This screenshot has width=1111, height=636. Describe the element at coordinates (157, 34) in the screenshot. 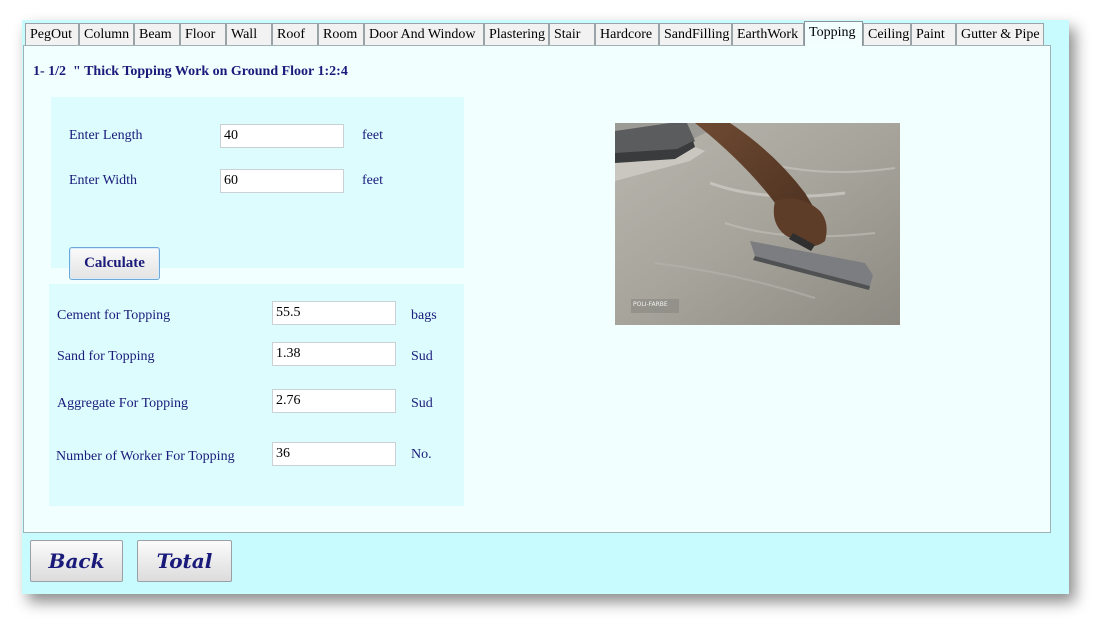

I see `tab-beam: Beam` at that location.